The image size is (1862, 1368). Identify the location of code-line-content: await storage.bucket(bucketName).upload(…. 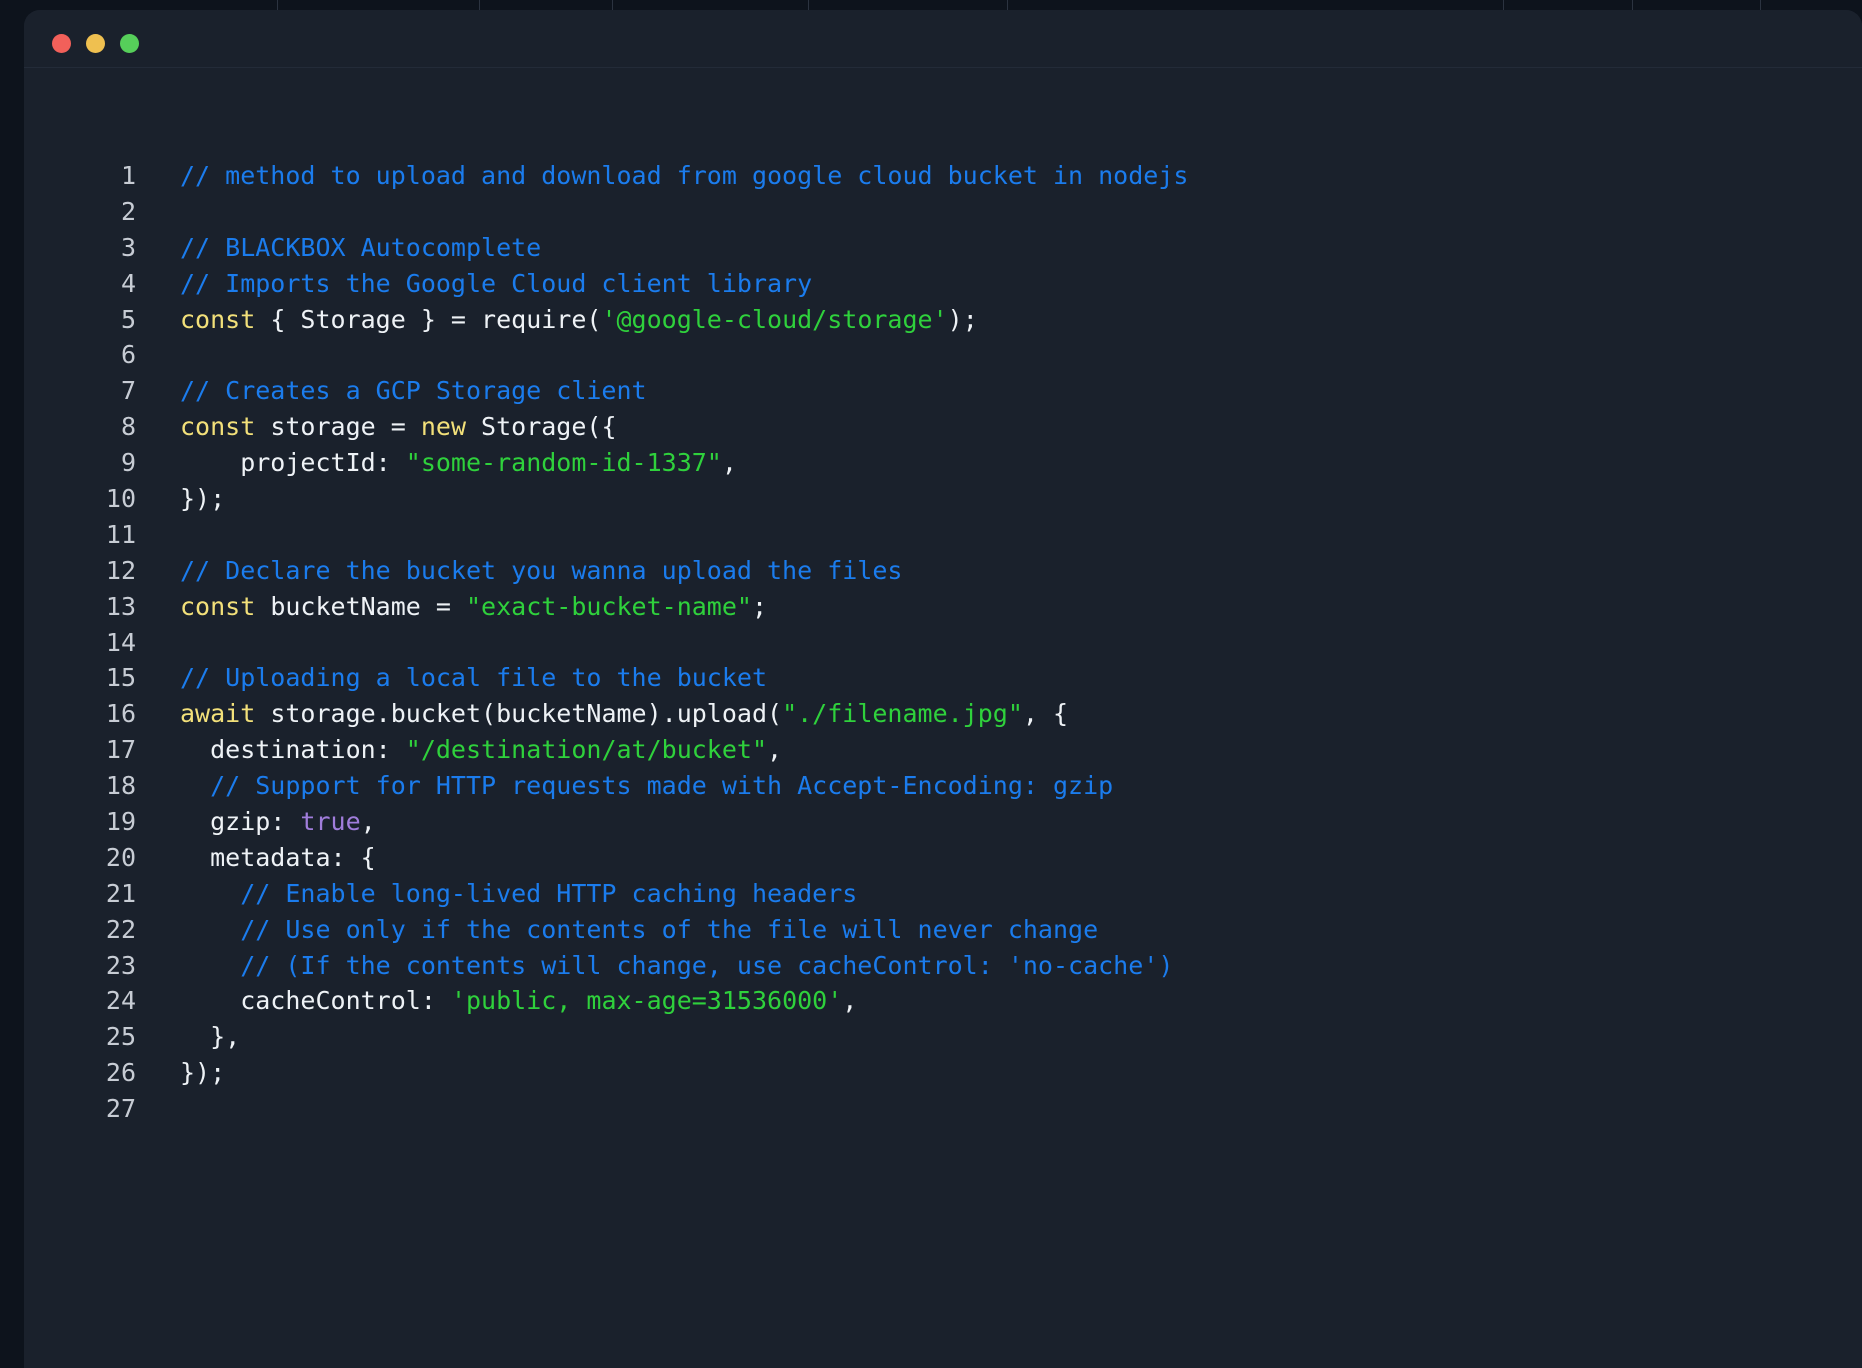
(602, 714).